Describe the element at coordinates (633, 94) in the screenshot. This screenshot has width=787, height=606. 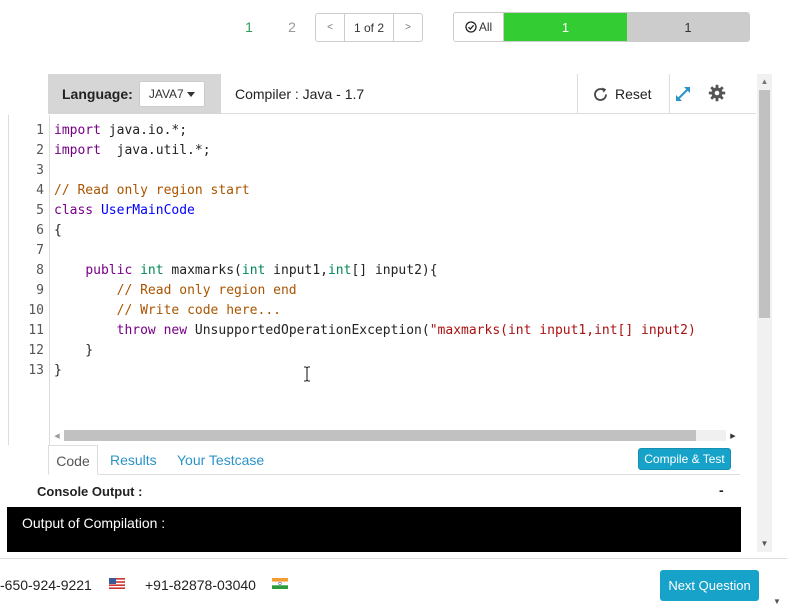
I see `reset-label: Reset` at that location.